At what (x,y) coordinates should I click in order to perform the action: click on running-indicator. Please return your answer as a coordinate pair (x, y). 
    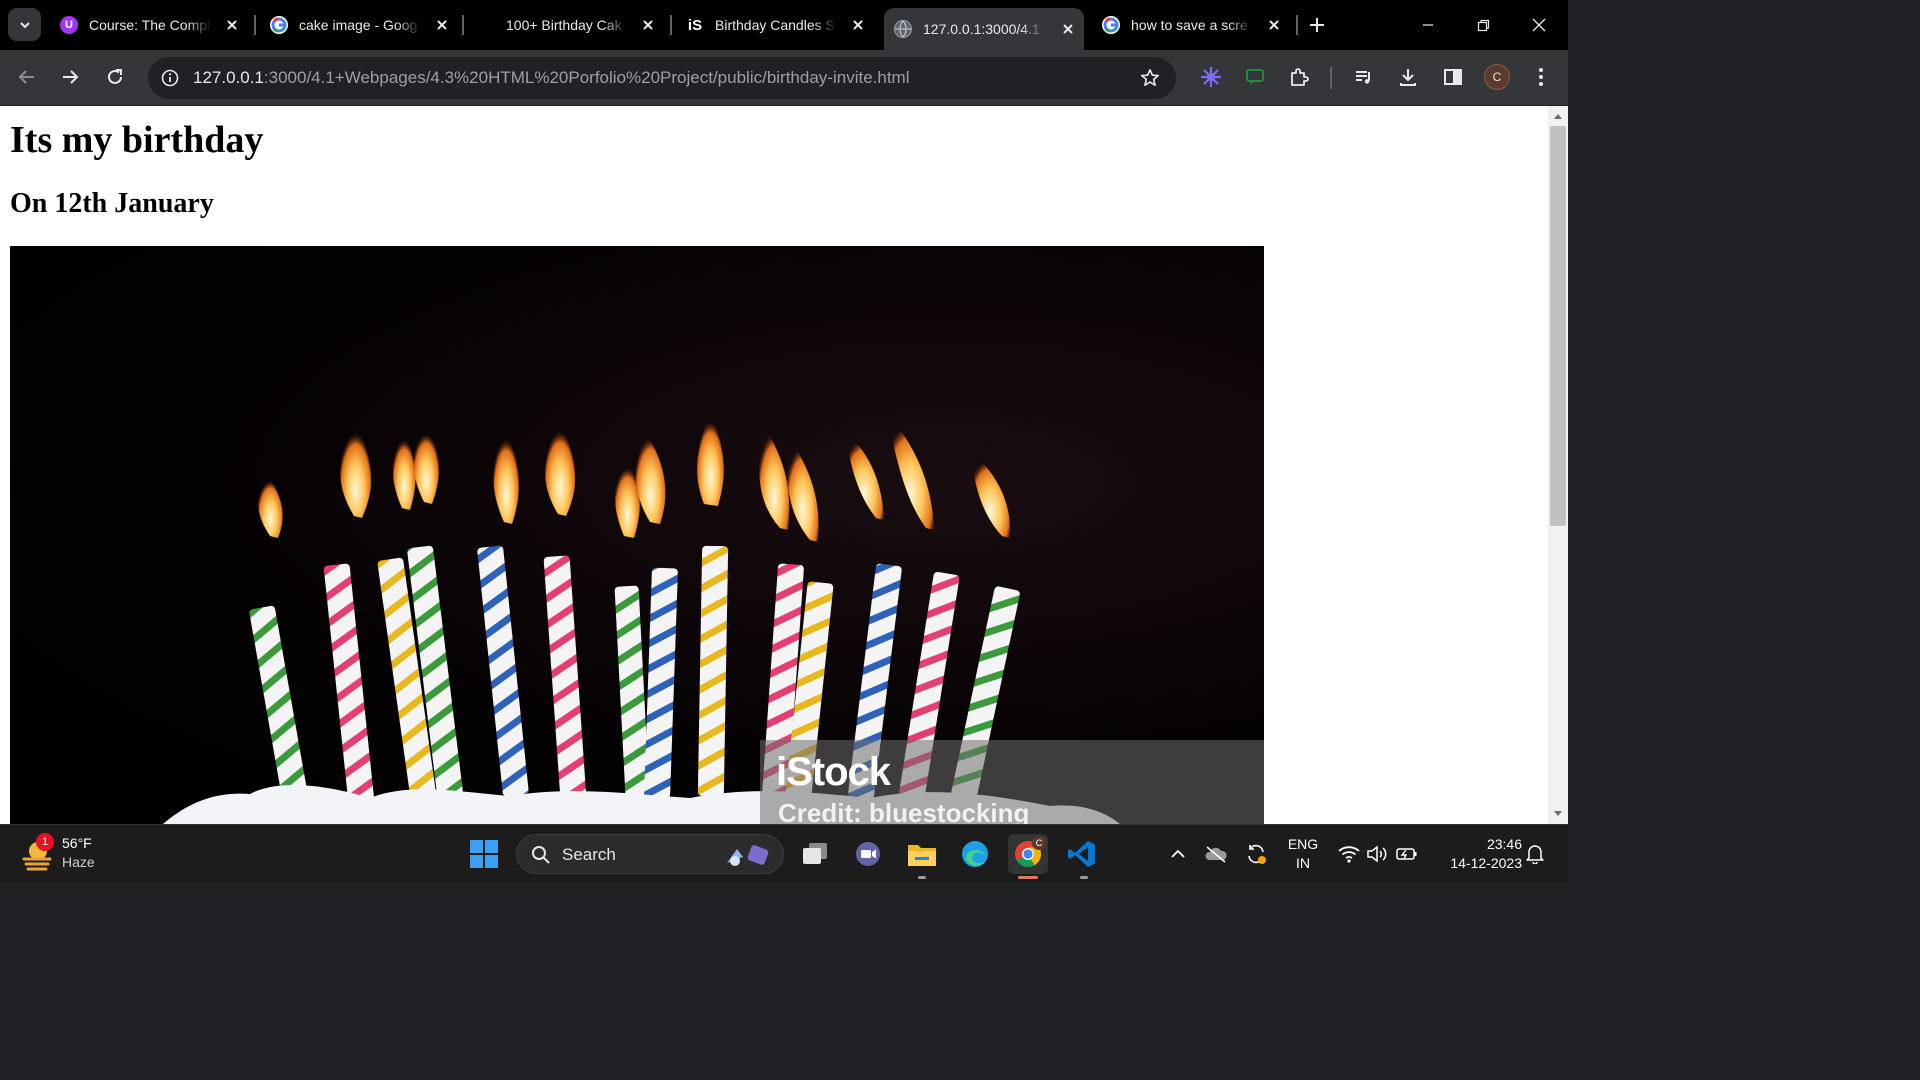
    Looking at the image, I should click on (1084, 877).